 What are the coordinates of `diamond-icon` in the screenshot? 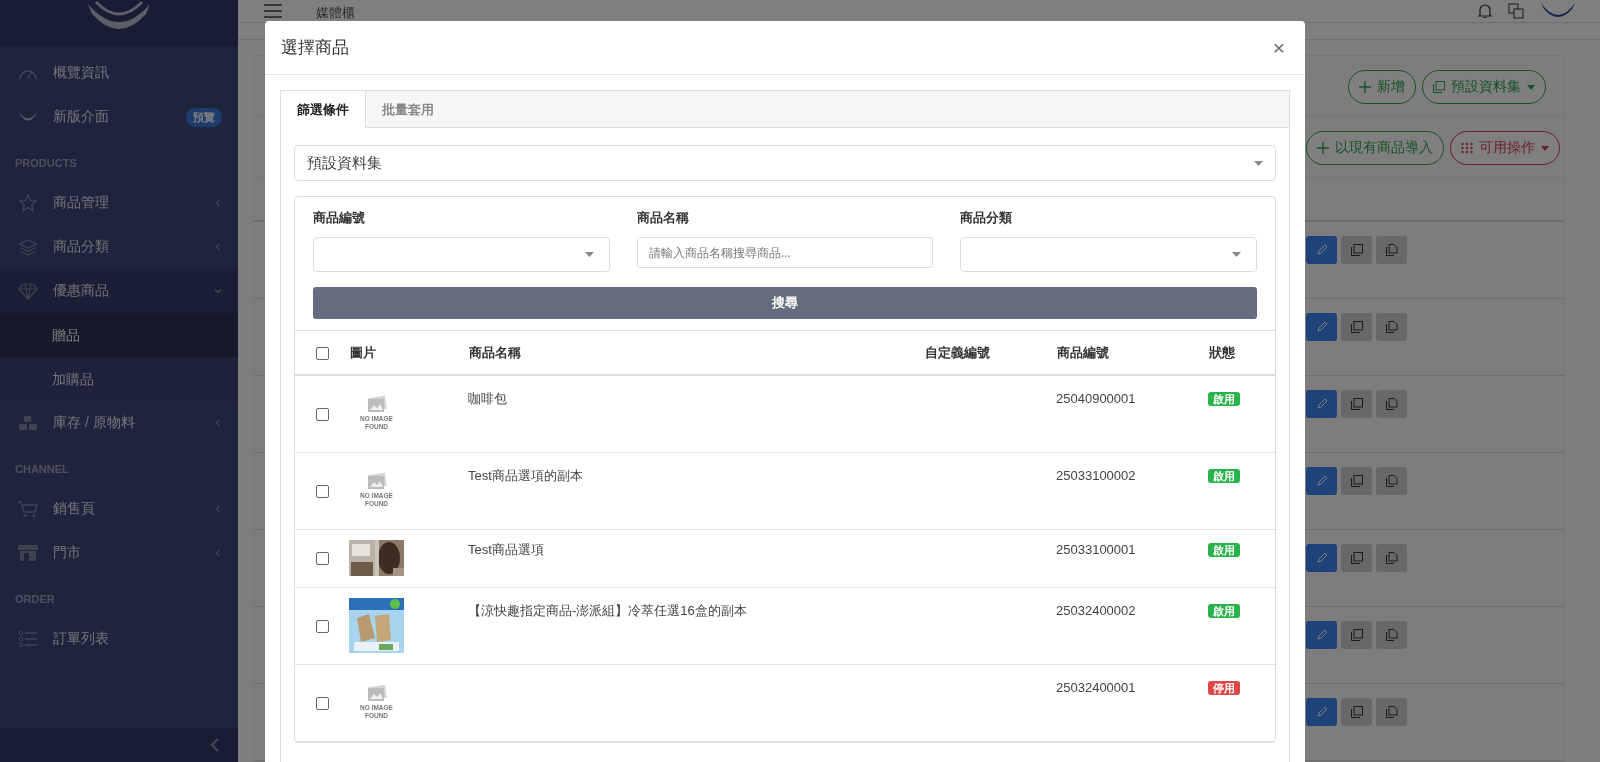 It's located at (28, 291).